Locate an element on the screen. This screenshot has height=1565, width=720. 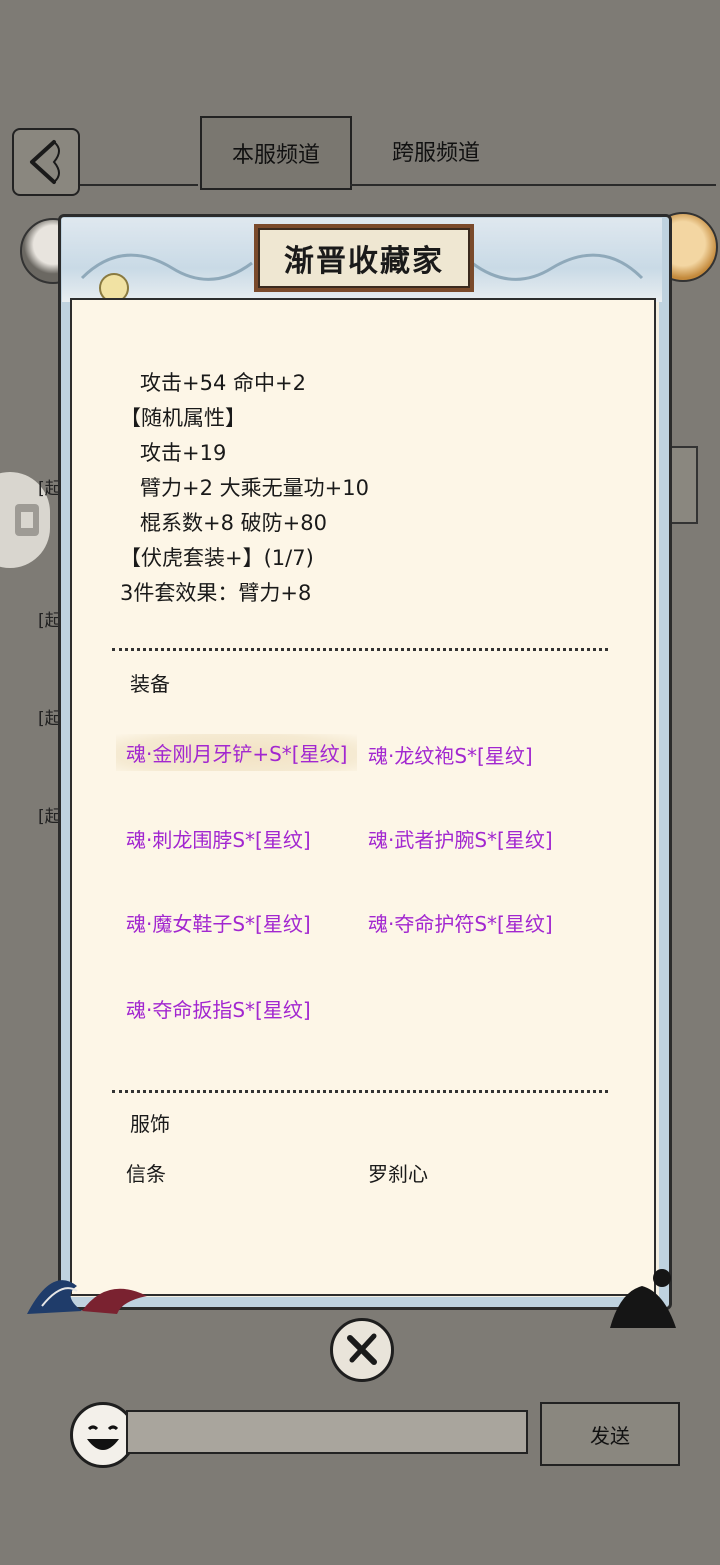
ink-figure-icon is located at coordinates (643, 1298).